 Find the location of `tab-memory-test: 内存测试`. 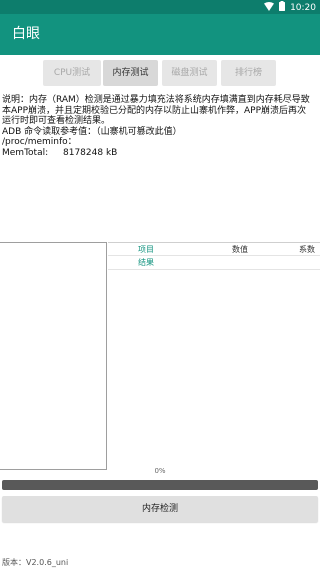

tab-memory-test: 内存测试 is located at coordinates (130, 73).